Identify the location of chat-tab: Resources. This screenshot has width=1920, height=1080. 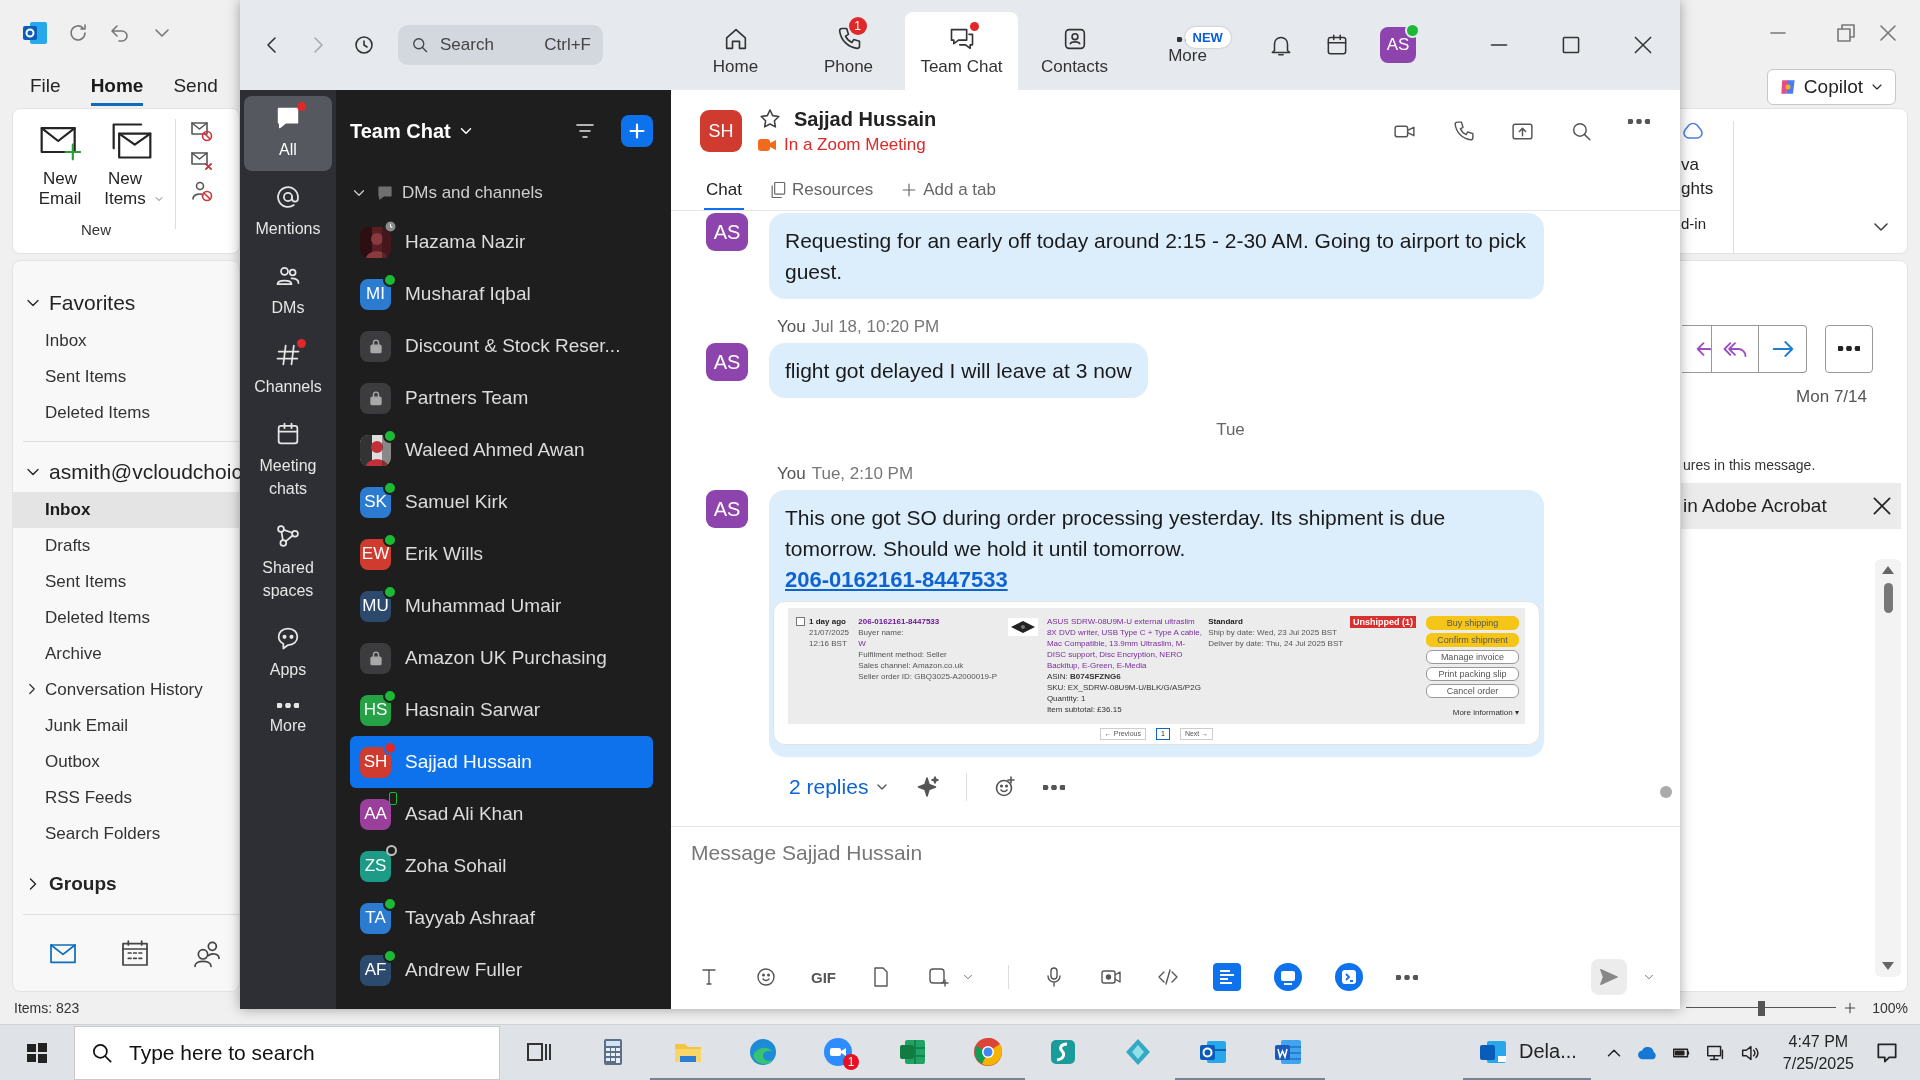
(820, 191).